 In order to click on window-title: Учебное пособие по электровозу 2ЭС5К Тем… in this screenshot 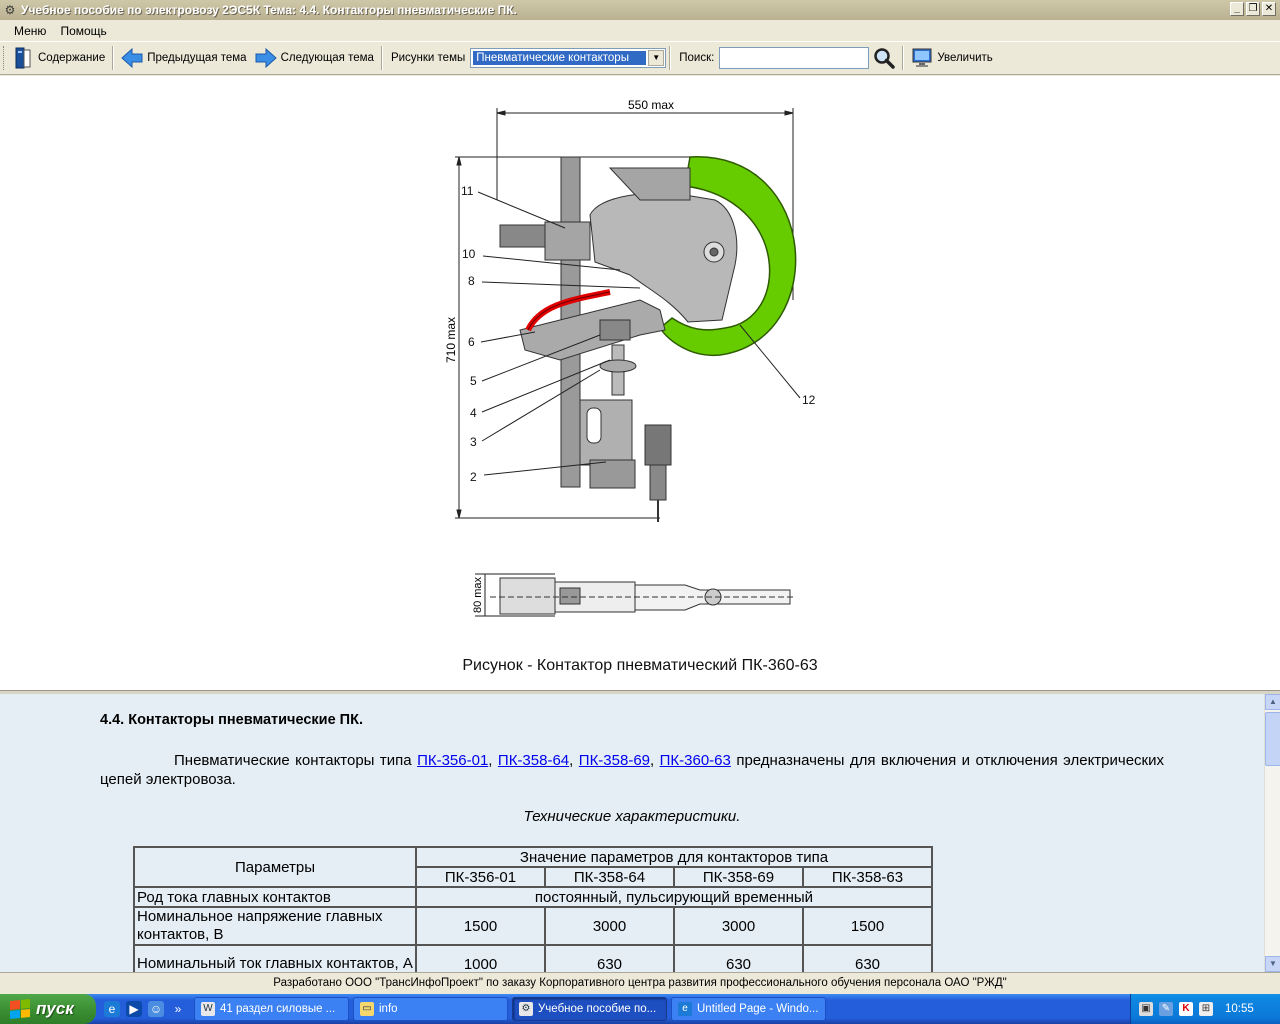, I will do `click(269, 10)`.